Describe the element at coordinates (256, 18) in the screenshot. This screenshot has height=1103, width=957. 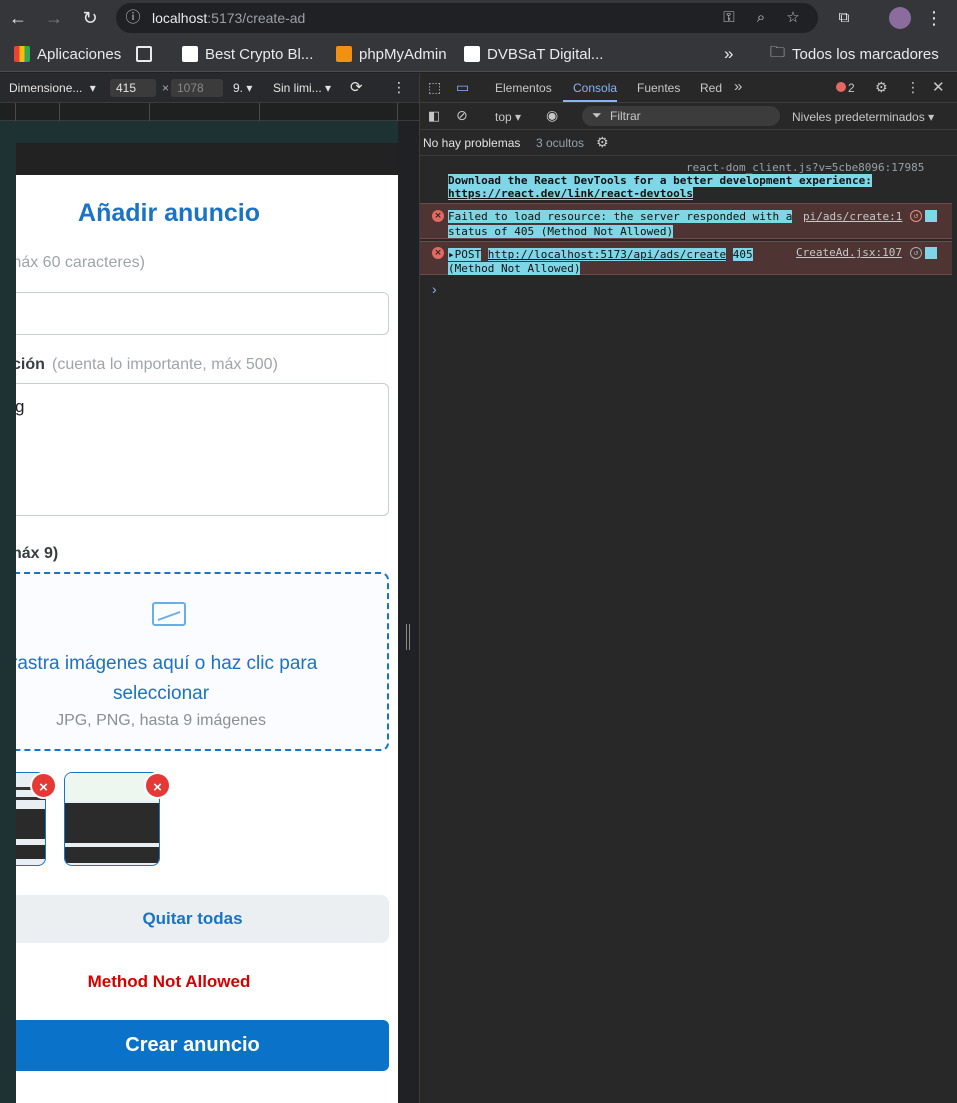
I see `url-path: :5173/create-ad` at that location.